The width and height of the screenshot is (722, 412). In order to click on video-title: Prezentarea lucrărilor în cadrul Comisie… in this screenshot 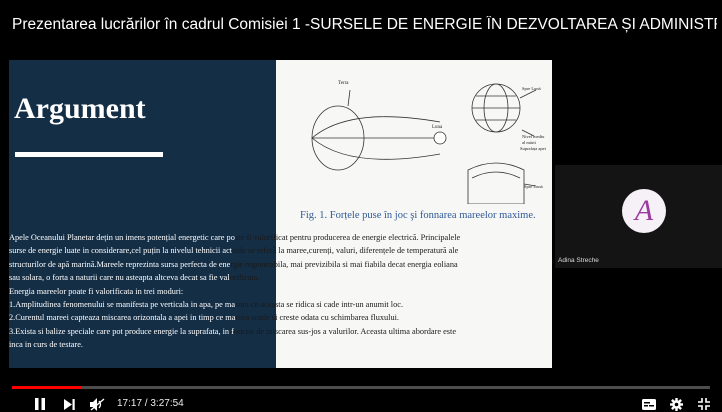, I will do `click(364, 24)`.